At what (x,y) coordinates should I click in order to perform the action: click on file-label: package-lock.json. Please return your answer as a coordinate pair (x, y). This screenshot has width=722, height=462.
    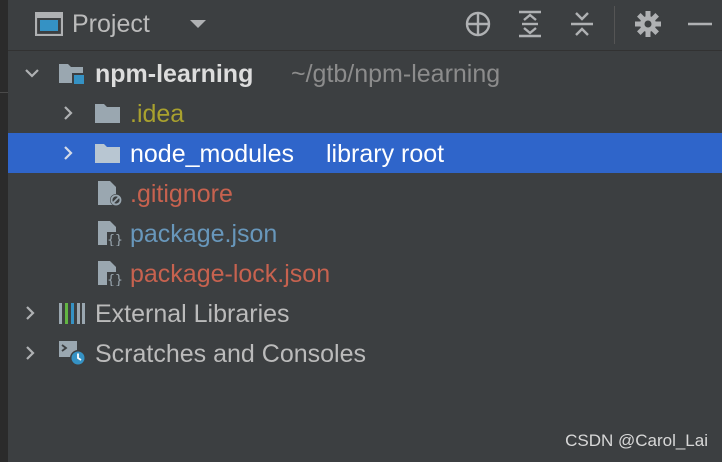
    Looking at the image, I should click on (230, 274).